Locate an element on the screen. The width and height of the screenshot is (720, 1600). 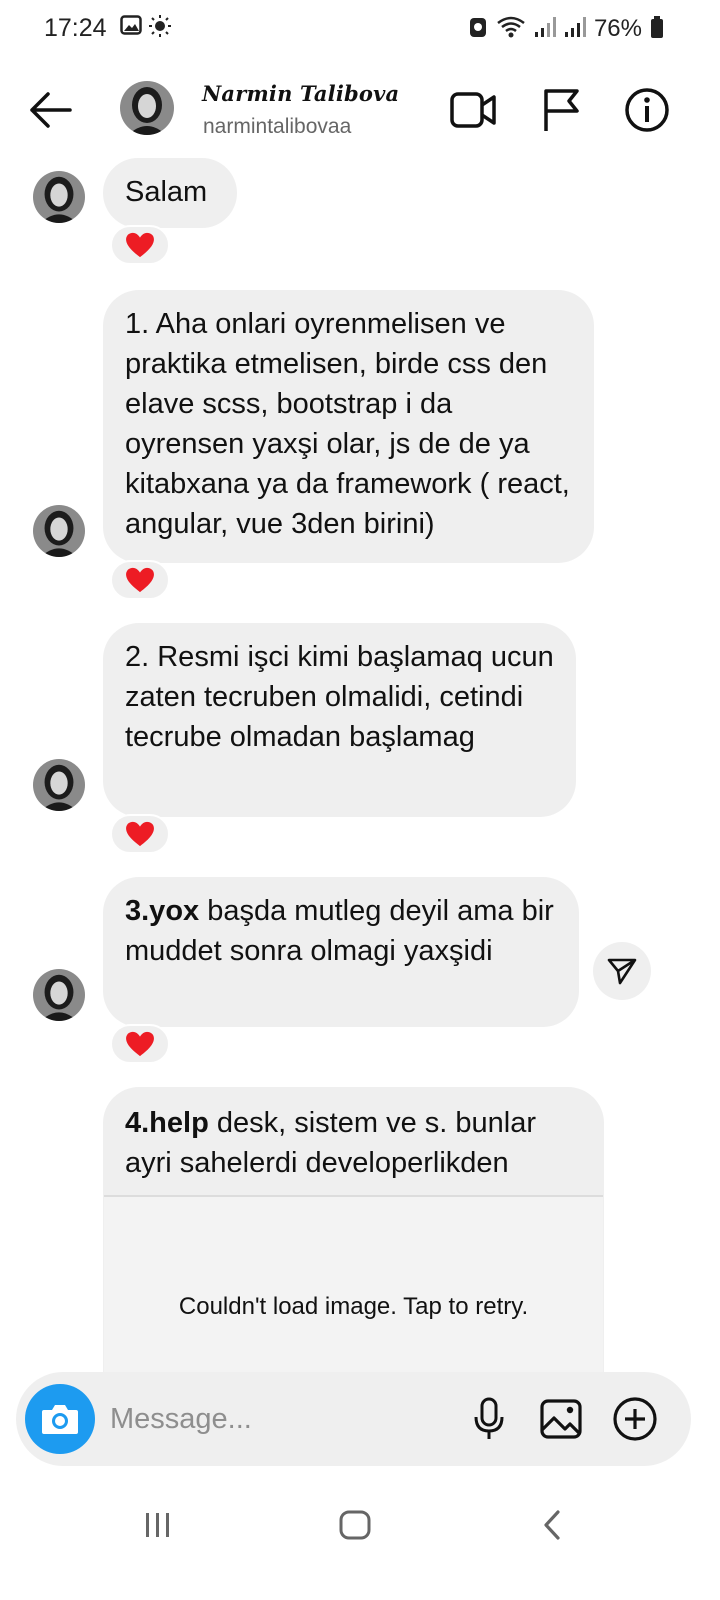
info-button is located at coordinates (647, 110).